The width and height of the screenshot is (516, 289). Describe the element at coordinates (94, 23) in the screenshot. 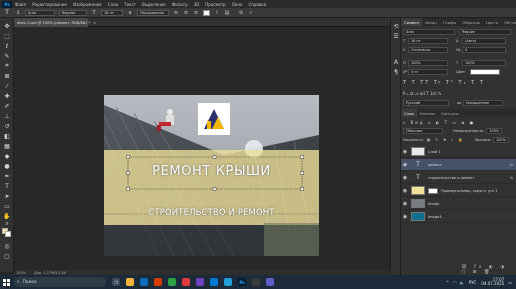

I see `close-tab-icon: ×` at that location.